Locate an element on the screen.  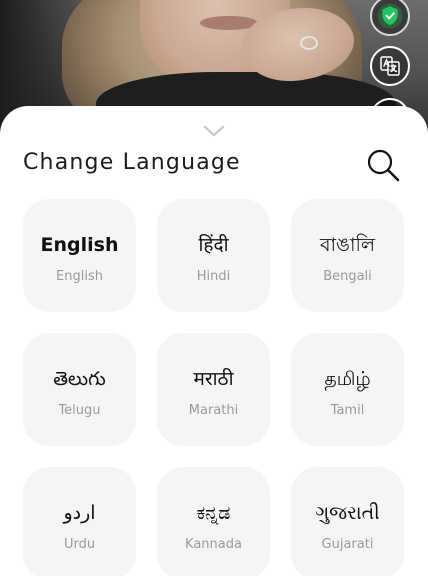
language-card-hindi: हिंदी Hindi is located at coordinates (213, 255).